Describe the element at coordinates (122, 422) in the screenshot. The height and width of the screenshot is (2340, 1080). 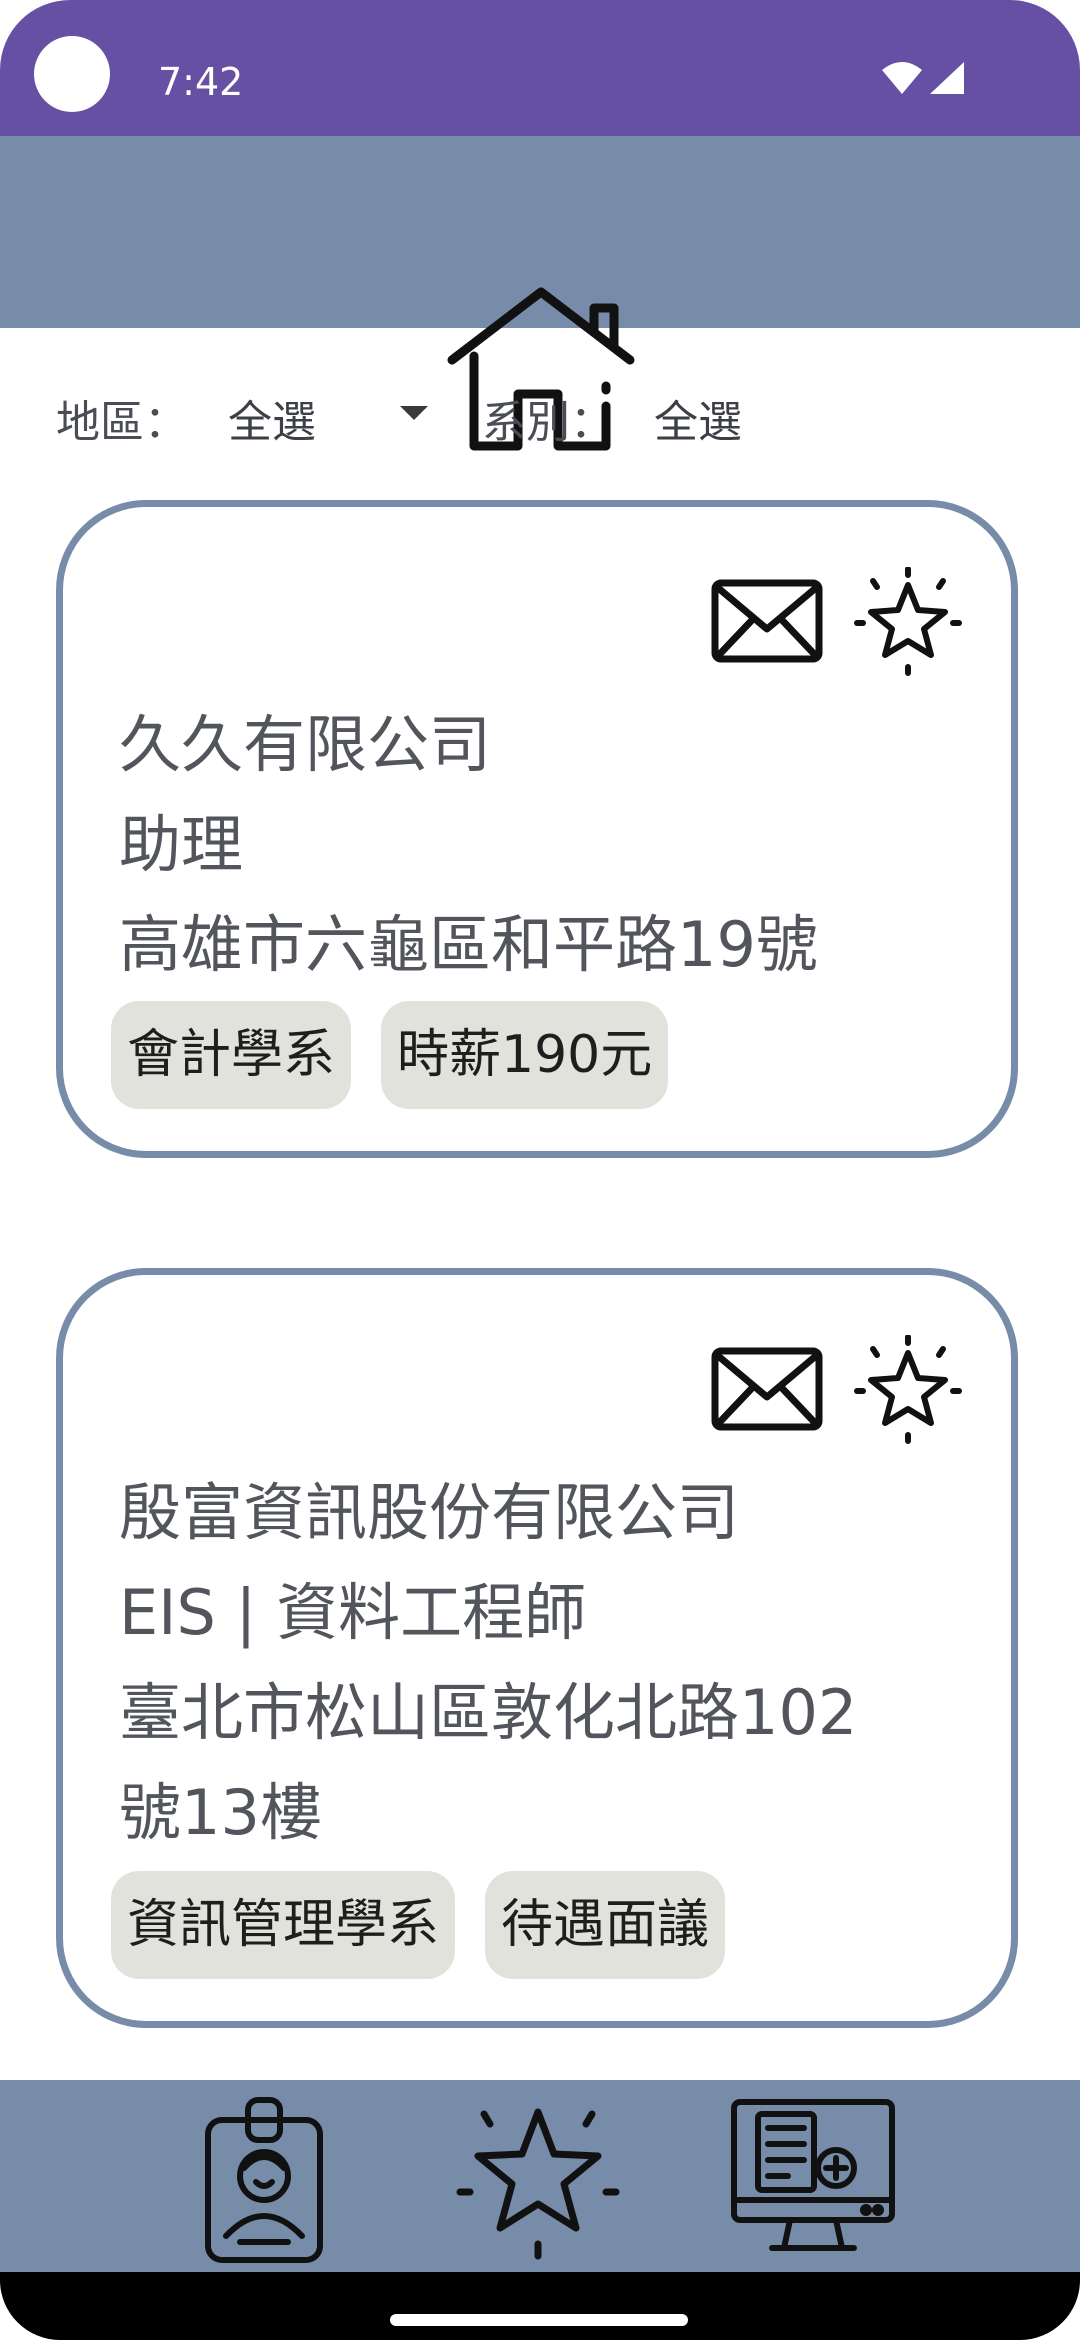
I see `region-filter-label: 地區：` at that location.